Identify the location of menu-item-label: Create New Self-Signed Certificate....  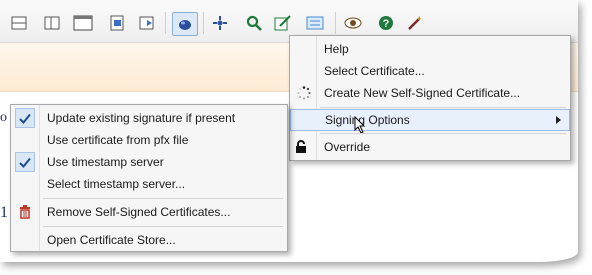
(422, 93).